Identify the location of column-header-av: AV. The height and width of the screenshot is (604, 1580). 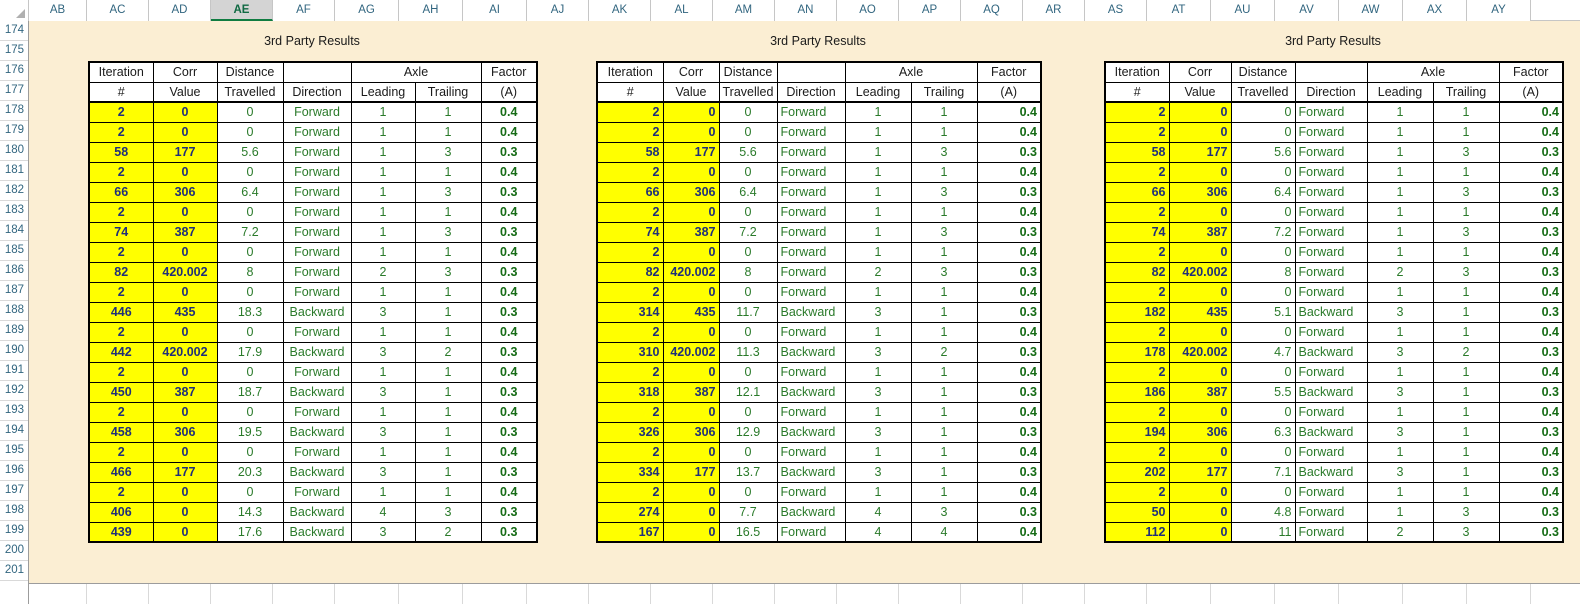
(1307, 10).